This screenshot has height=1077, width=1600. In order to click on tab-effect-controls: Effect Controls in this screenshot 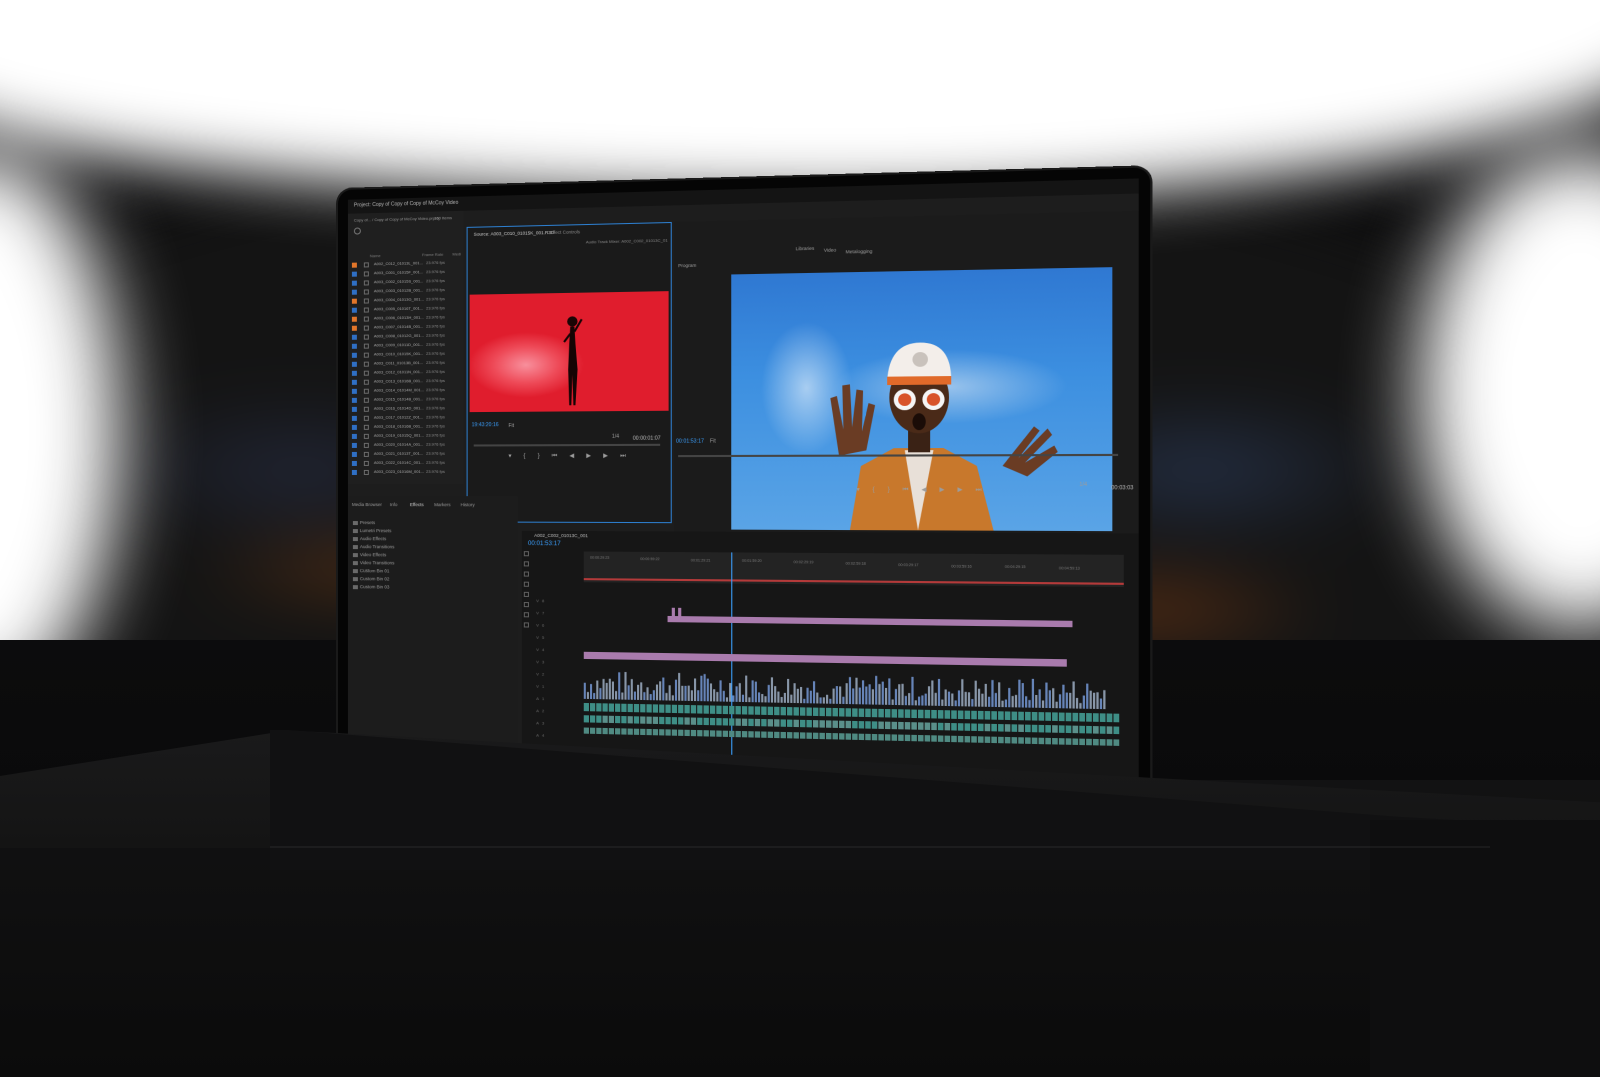, I will do `click(565, 232)`.